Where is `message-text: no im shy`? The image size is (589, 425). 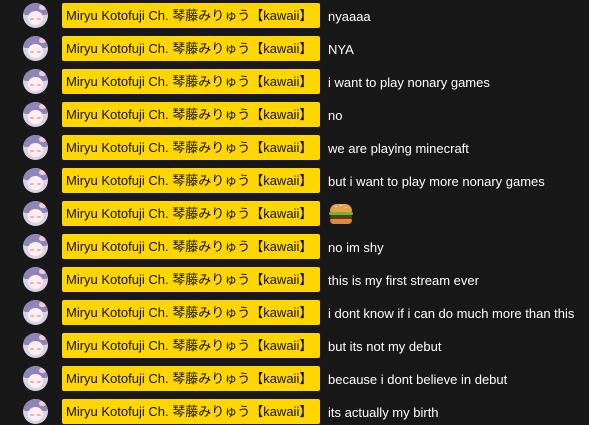 message-text: no im shy is located at coordinates (356, 247).